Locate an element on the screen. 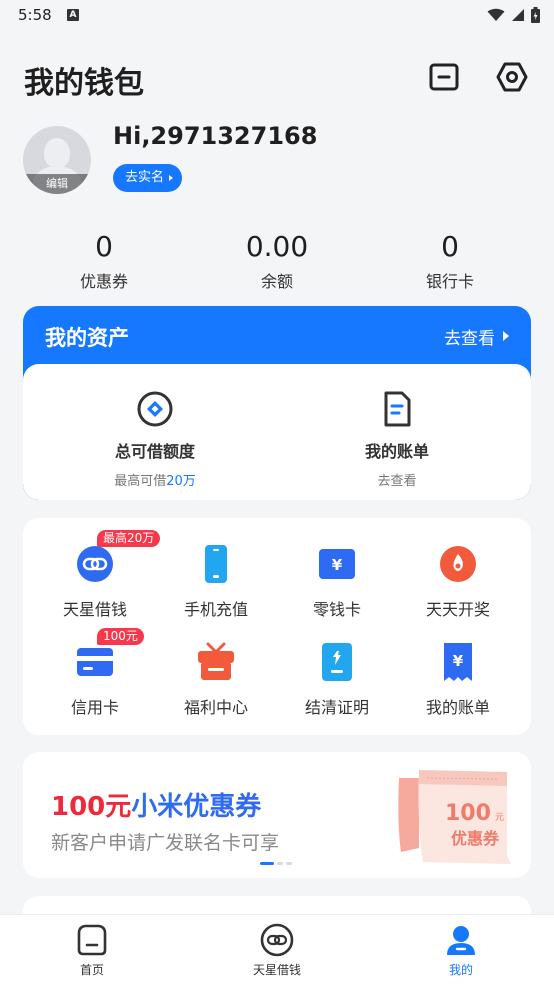 The image size is (554, 984). settings-hexagon-icon is located at coordinates (512, 77).